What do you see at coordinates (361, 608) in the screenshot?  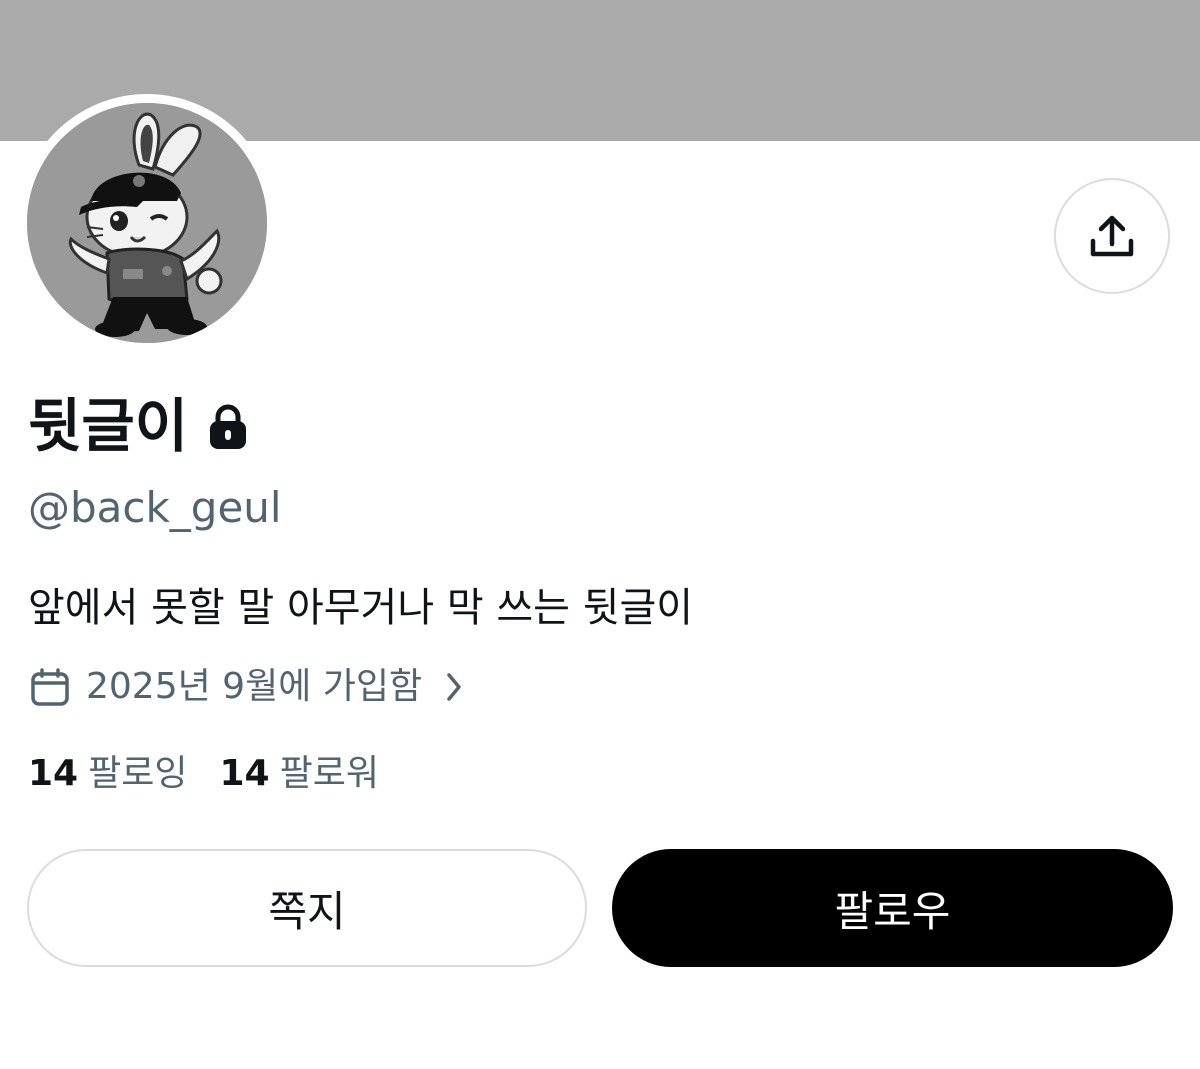 I see `profile-bio: 앞에서 못할 말 아무거나 막 쓰는 뒷글이` at bounding box center [361, 608].